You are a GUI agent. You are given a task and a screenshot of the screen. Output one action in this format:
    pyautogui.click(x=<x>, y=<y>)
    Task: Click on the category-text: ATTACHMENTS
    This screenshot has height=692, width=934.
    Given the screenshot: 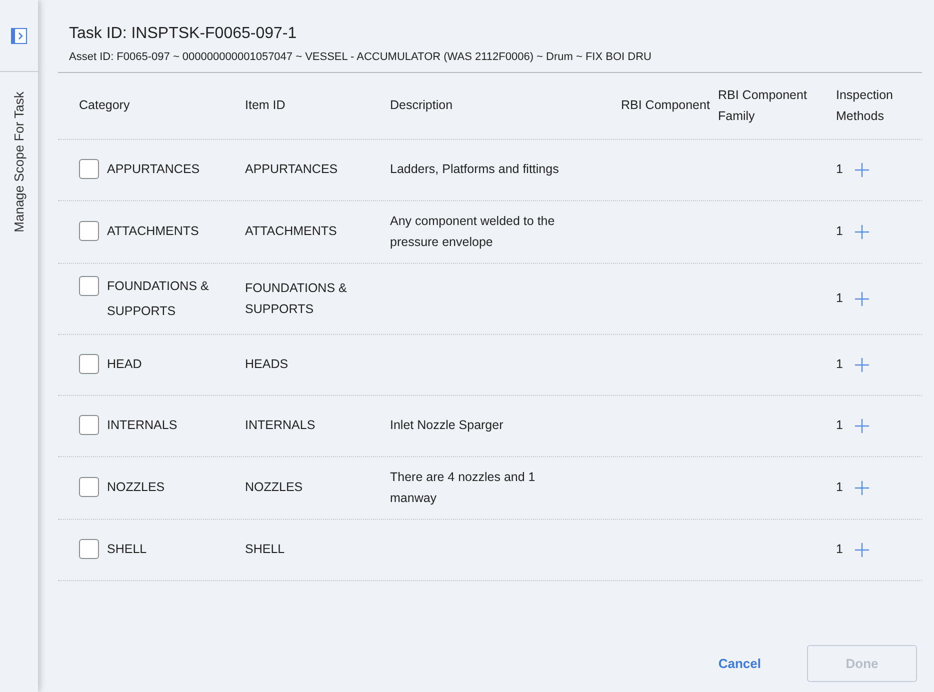 What is the action you would take?
    pyautogui.click(x=153, y=231)
    